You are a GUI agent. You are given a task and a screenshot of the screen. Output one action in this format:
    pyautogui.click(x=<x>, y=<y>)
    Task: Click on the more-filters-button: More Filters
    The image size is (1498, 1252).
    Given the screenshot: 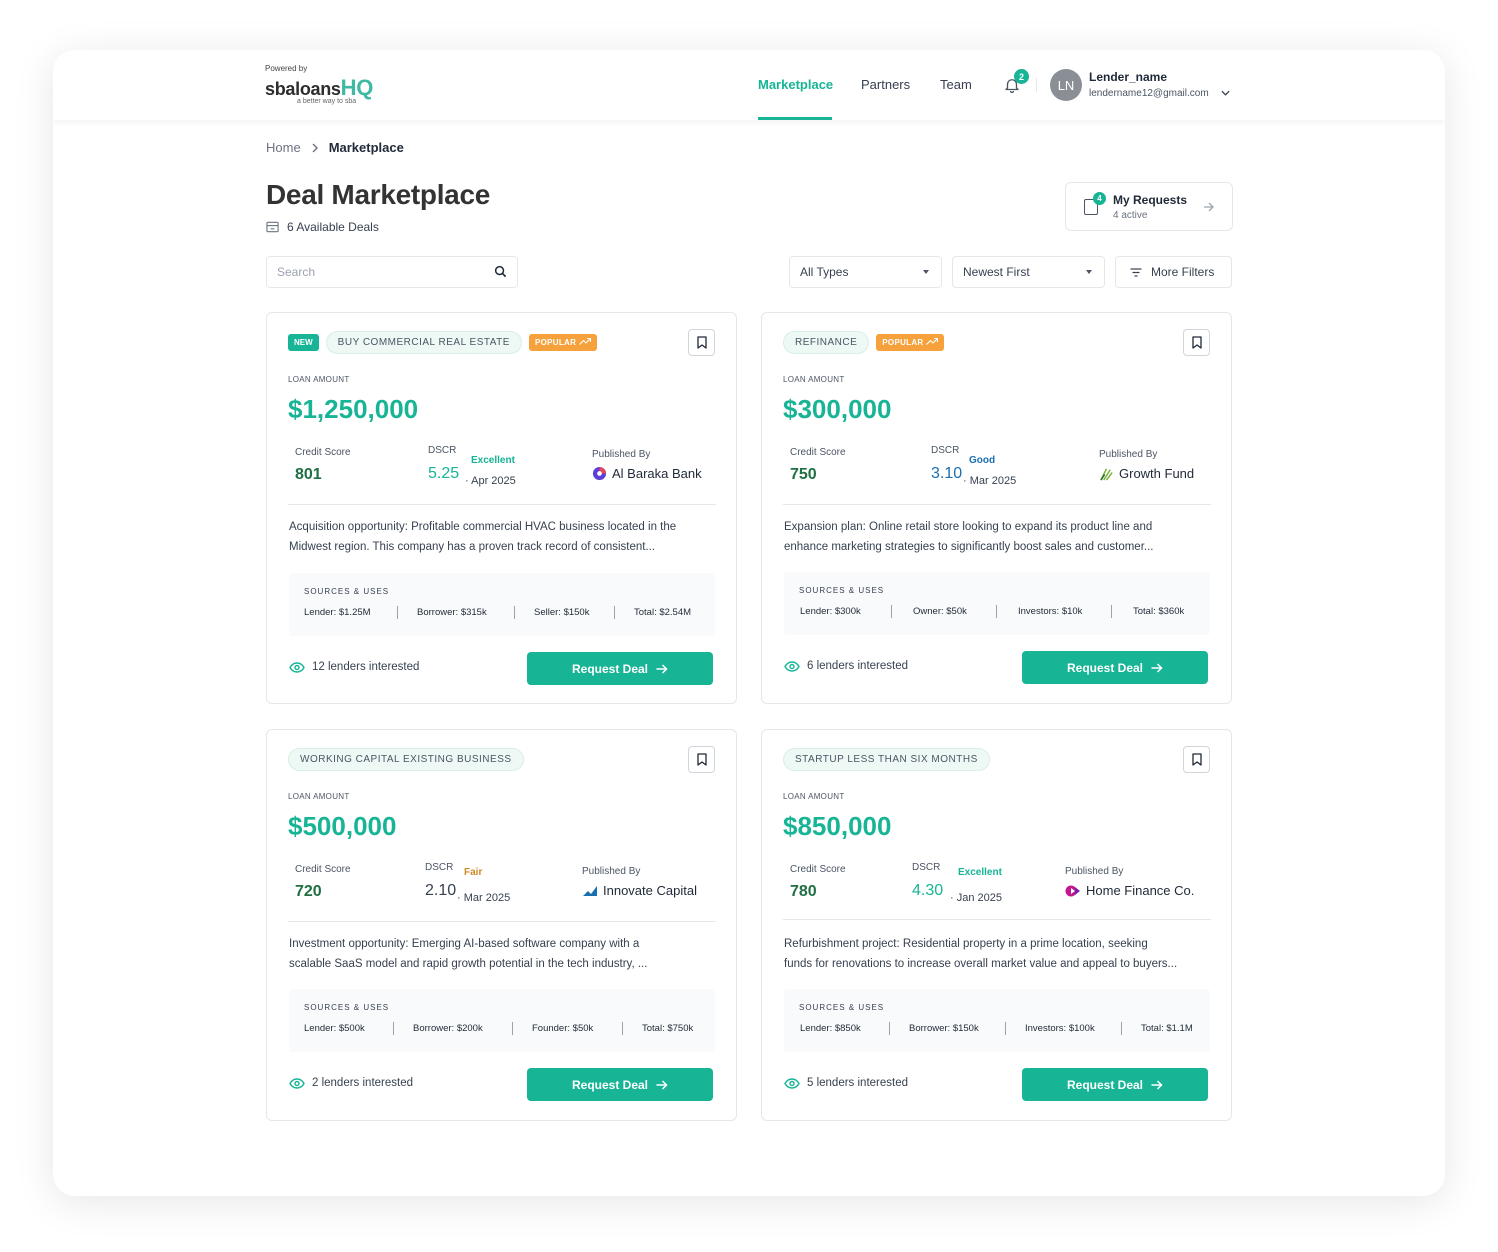 What is the action you would take?
    pyautogui.click(x=1173, y=272)
    